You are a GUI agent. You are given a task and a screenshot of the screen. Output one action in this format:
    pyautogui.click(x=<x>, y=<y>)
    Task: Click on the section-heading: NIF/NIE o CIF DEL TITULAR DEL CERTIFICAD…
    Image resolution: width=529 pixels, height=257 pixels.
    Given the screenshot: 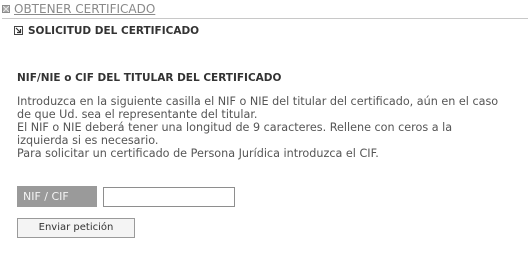 What is the action you would take?
    pyautogui.click(x=149, y=78)
    